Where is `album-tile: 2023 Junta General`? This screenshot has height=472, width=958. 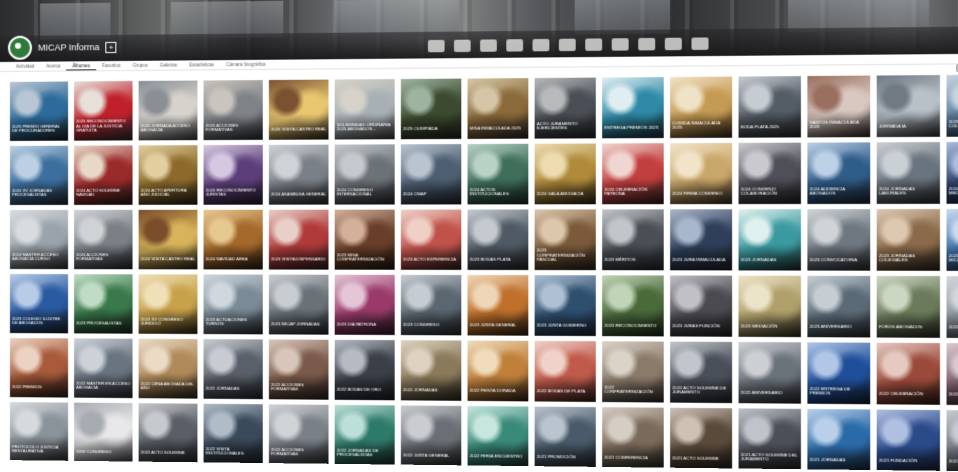
album-tile: 2023 Junta General is located at coordinates (498, 305).